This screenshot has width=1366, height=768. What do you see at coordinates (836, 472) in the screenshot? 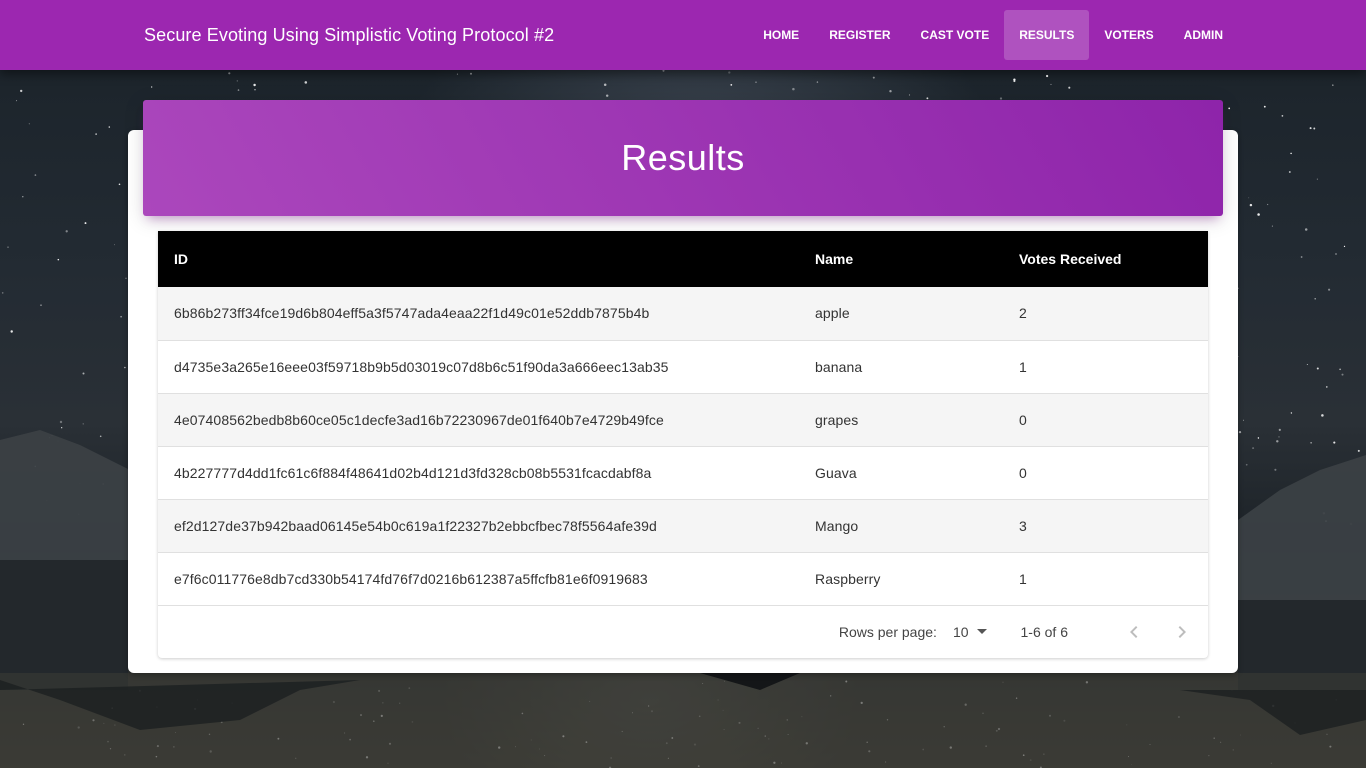
I see `cell-name: Guava` at bounding box center [836, 472].